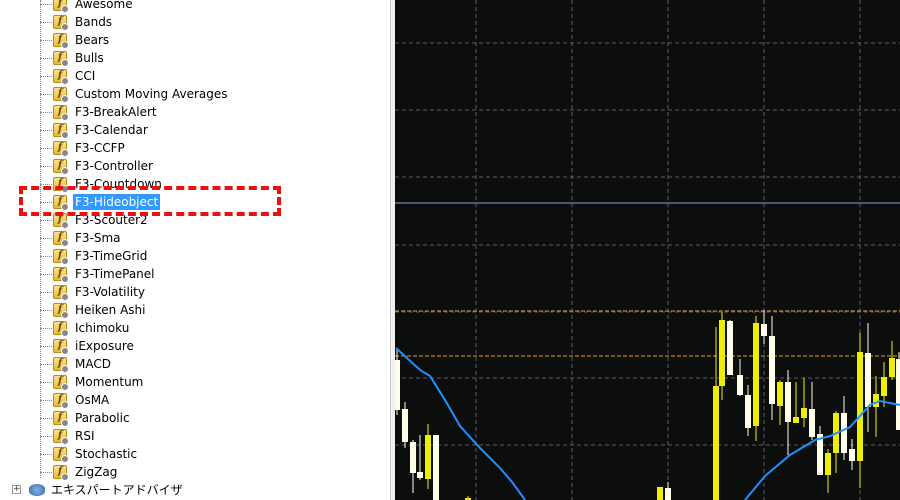 This screenshot has width=900, height=500. Describe the element at coordinates (94, 22) in the screenshot. I see `tree-item-label: Bands` at that location.